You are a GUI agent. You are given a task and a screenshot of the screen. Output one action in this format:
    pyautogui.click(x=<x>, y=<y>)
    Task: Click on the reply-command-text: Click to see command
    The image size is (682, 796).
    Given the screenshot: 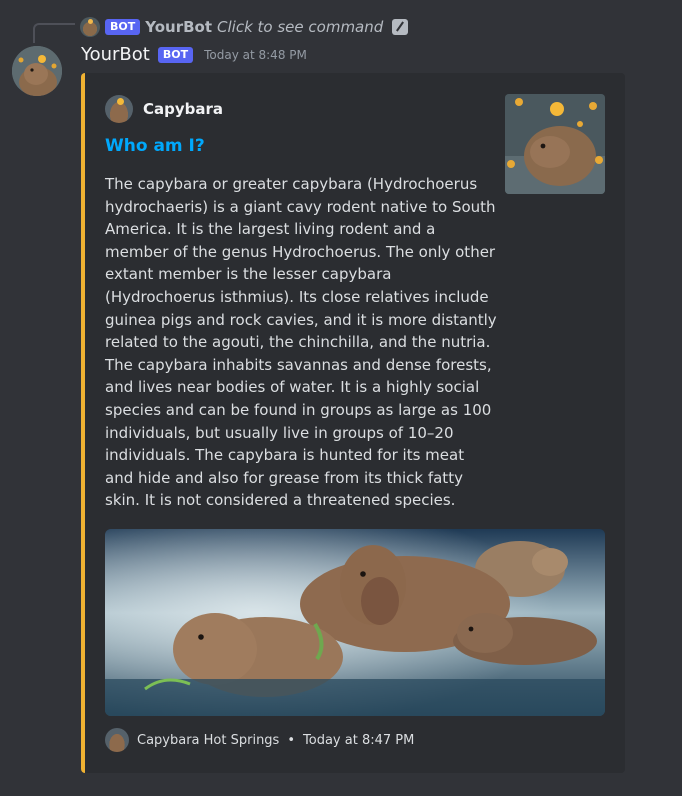 What is the action you would take?
    pyautogui.click(x=300, y=27)
    